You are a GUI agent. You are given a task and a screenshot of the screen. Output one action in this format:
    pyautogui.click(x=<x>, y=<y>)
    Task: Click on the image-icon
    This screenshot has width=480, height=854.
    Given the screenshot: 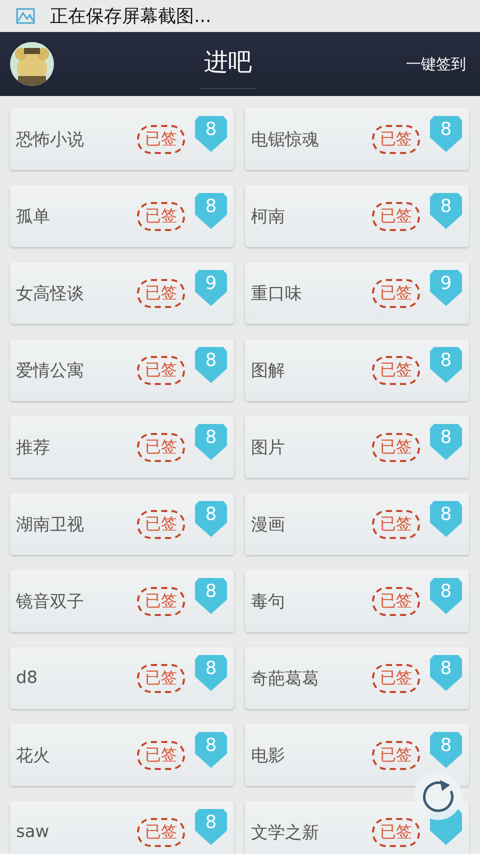 What is the action you would take?
    pyautogui.click(x=26, y=16)
    